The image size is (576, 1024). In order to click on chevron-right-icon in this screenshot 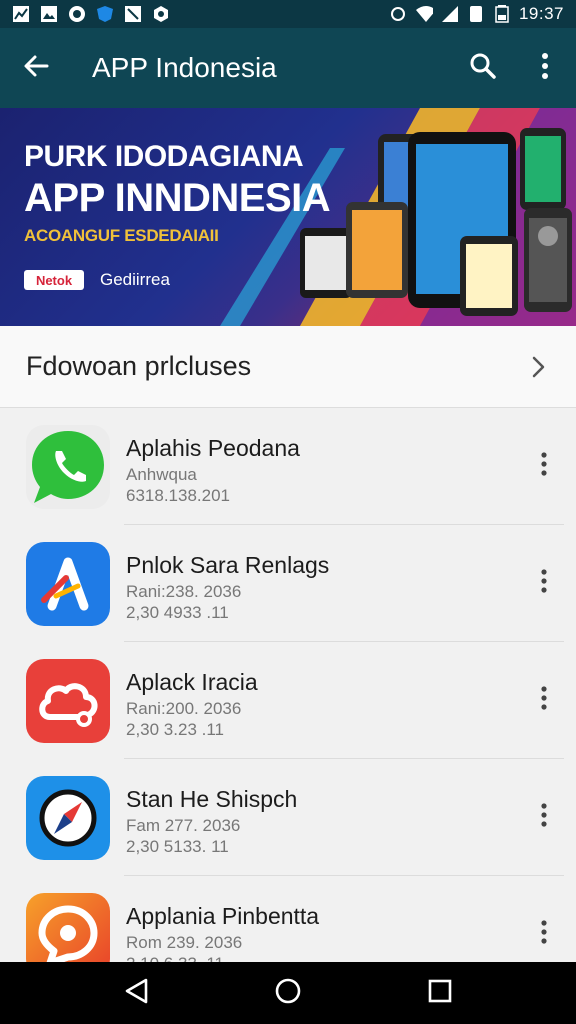, I will do `click(538, 367)`.